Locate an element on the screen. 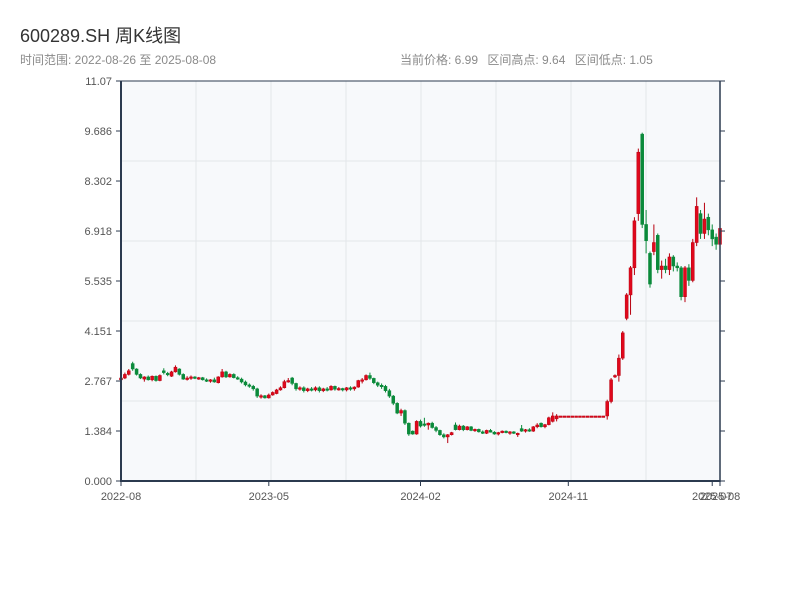 This screenshot has width=800, height=600. x-tick-label: 2024-02 is located at coordinates (420, 497).